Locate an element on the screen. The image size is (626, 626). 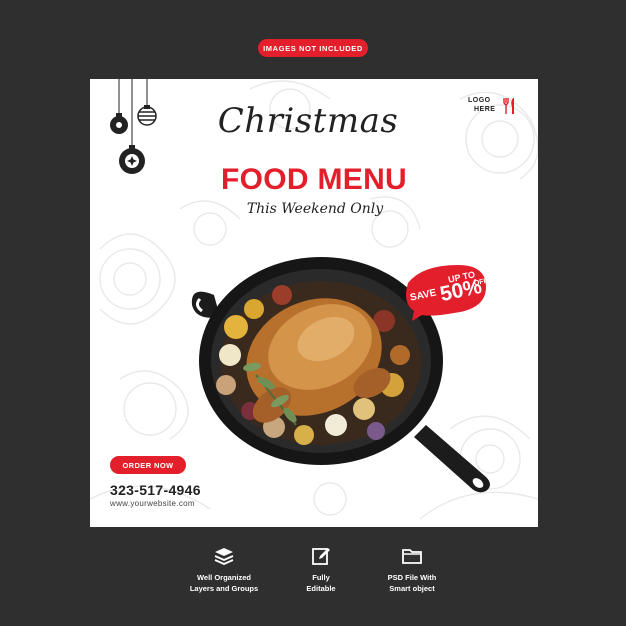
christmas-script-title: Christmas is located at coordinates (308, 121).